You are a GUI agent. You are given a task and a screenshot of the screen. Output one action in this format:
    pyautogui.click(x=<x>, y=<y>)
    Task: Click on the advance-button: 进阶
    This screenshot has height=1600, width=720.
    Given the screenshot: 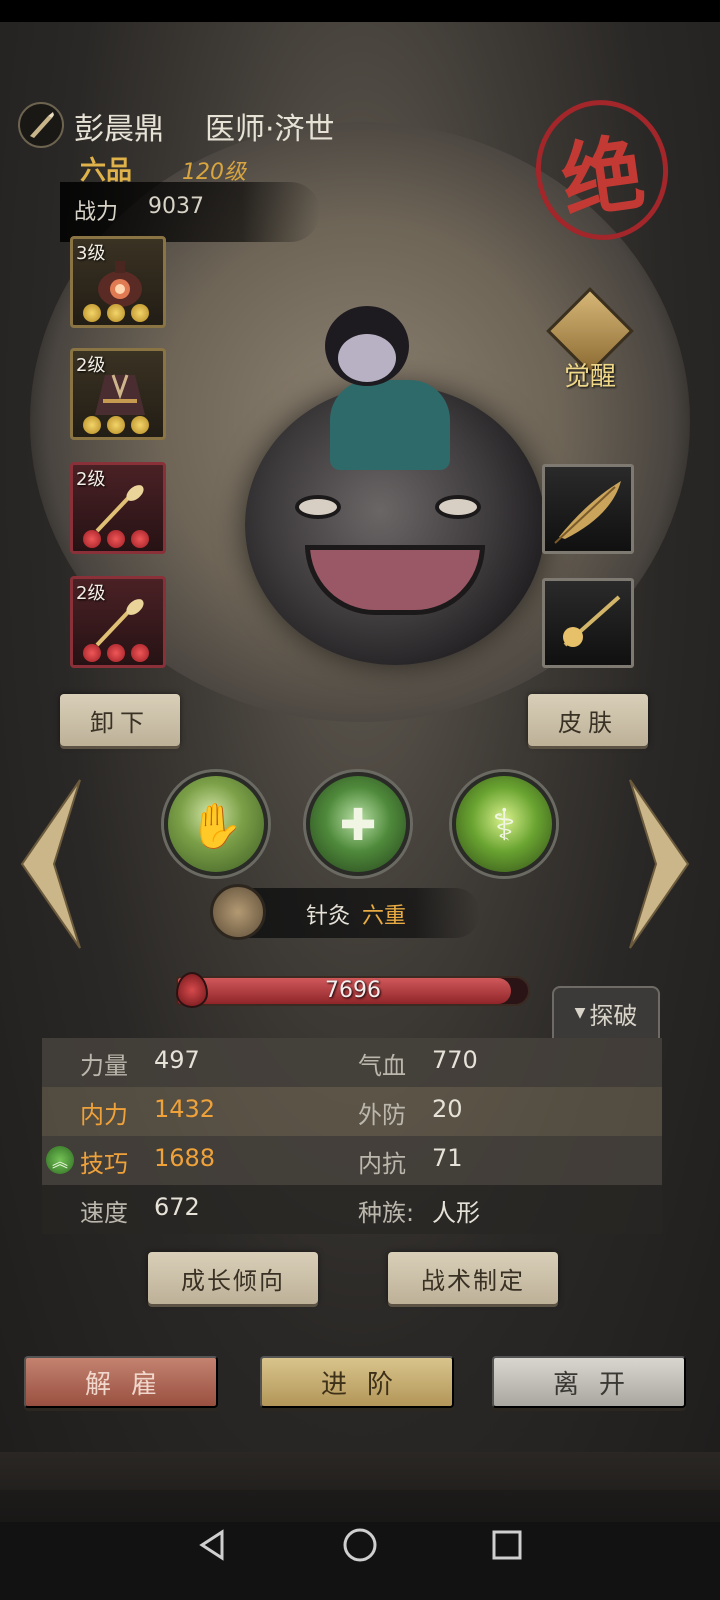 What is the action you would take?
    pyautogui.click(x=357, y=1382)
    